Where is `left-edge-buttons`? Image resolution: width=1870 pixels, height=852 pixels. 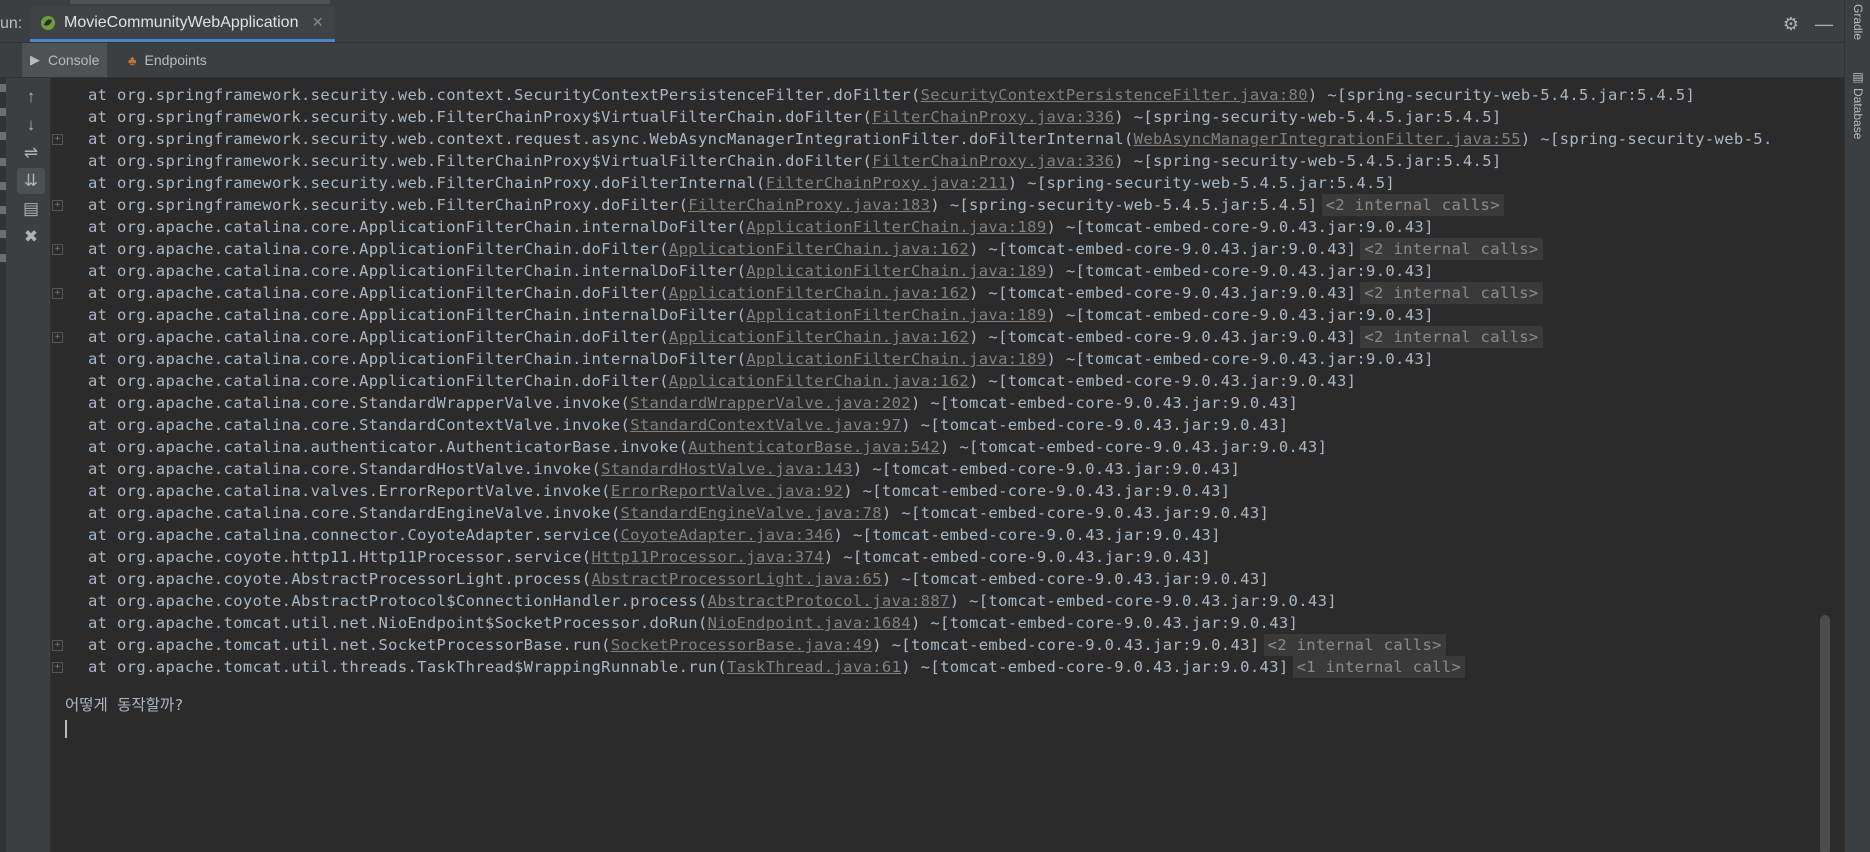 left-edge-buttons is located at coordinates (3, 465).